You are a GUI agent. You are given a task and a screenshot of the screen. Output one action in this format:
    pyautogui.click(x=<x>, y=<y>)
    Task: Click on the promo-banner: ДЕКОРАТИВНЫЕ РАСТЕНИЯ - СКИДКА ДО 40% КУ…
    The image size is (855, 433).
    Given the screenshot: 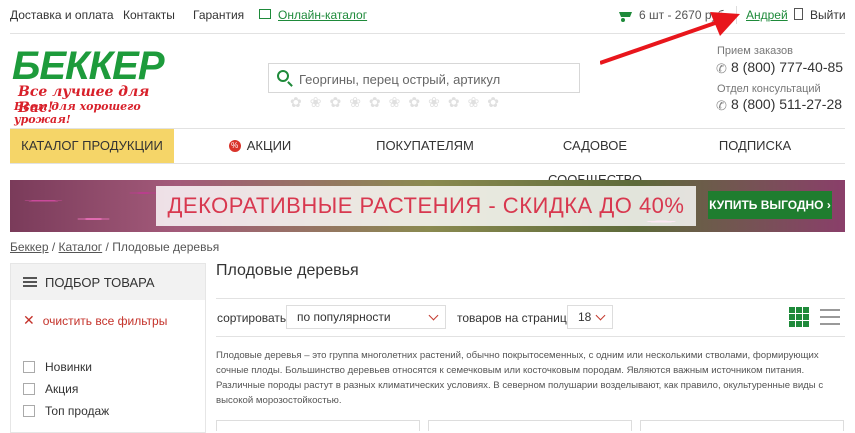 What is the action you would take?
    pyautogui.click(x=427, y=206)
    